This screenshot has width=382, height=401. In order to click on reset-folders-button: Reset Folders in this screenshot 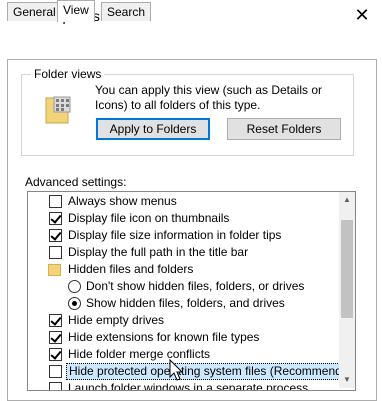, I will do `click(284, 129)`.